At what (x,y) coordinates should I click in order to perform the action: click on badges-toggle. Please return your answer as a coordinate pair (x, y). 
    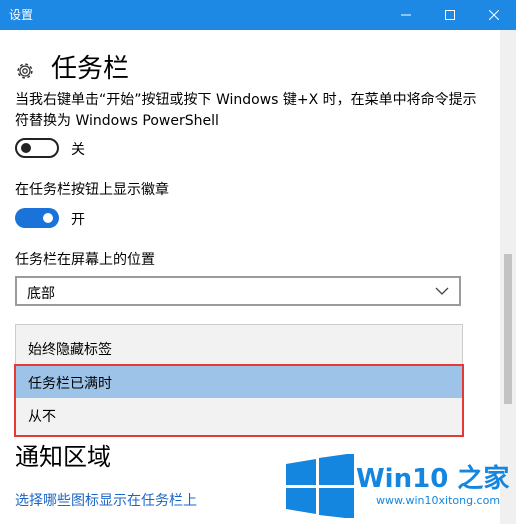
    Looking at the image, I should click on (37, 218).